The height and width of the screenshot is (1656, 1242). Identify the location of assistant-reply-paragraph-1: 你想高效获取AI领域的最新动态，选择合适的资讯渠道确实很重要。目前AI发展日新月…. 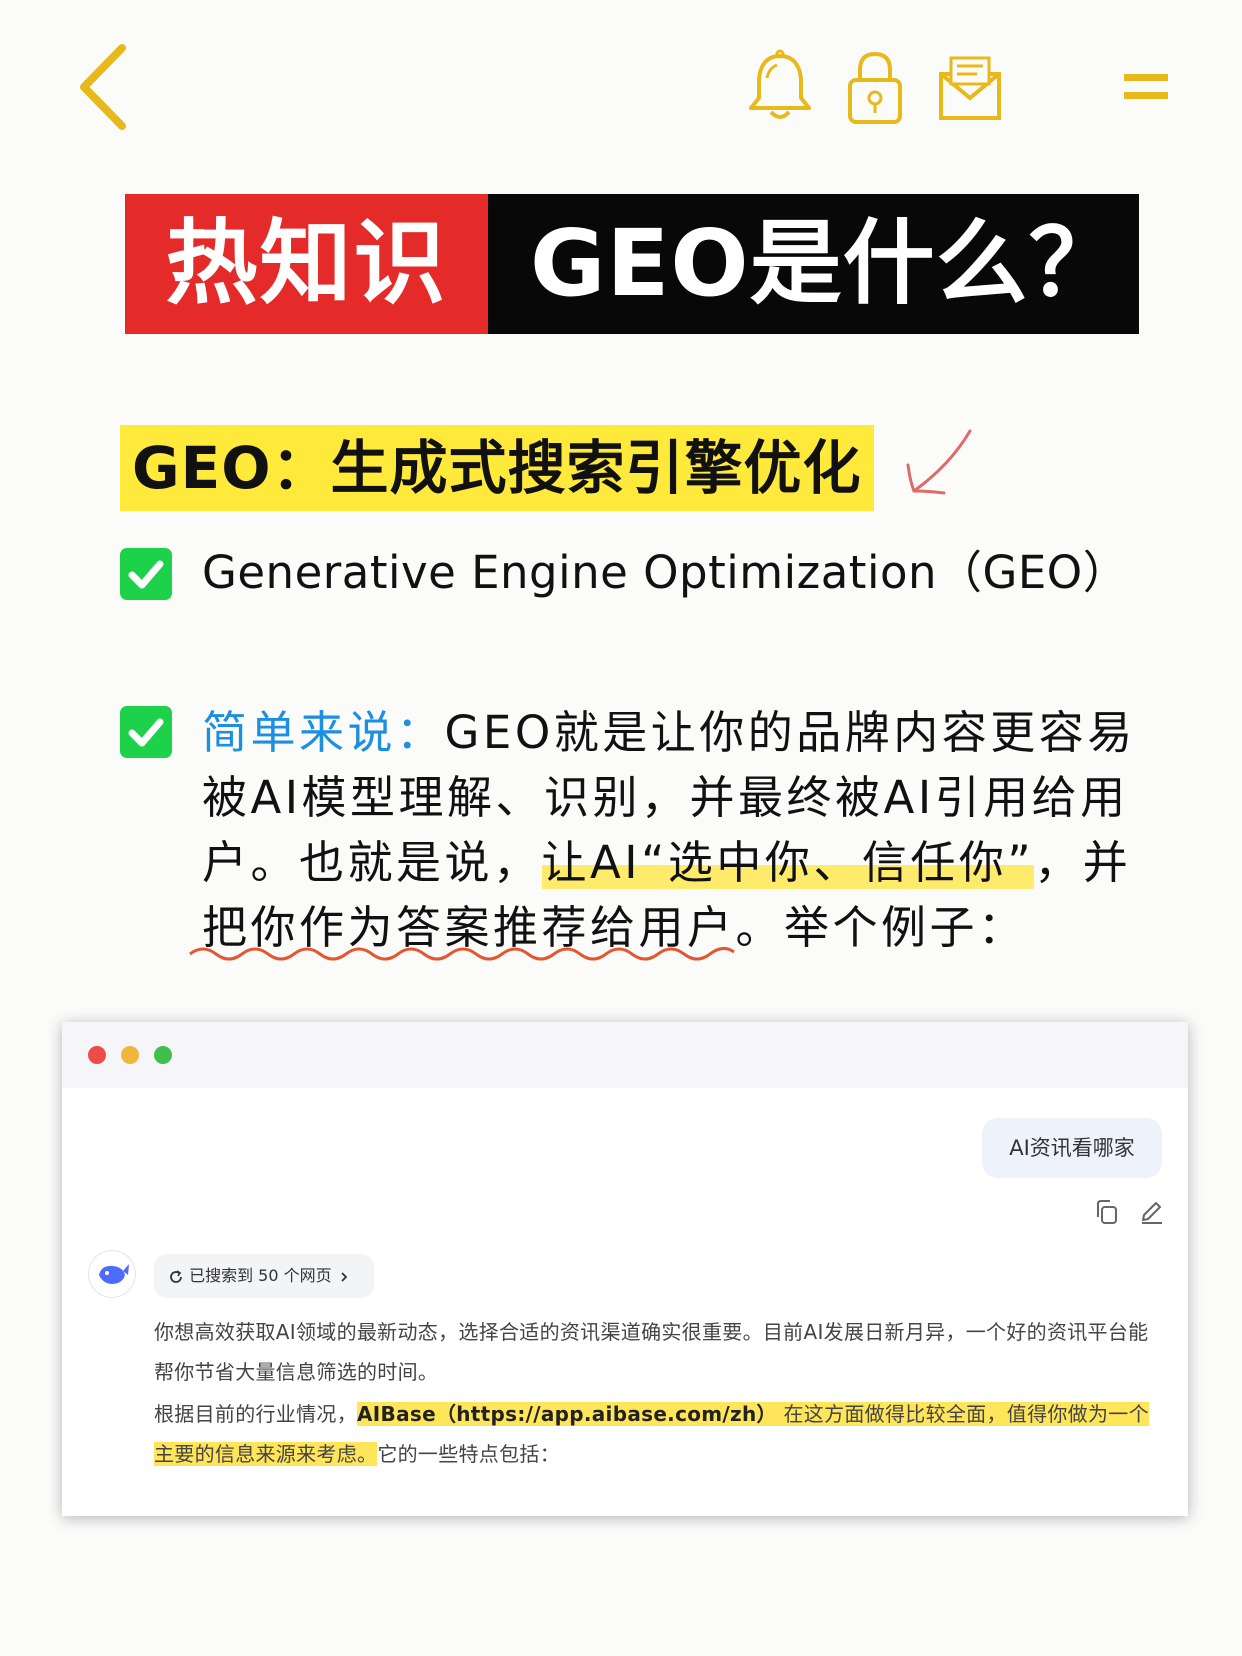
(651, 1352).